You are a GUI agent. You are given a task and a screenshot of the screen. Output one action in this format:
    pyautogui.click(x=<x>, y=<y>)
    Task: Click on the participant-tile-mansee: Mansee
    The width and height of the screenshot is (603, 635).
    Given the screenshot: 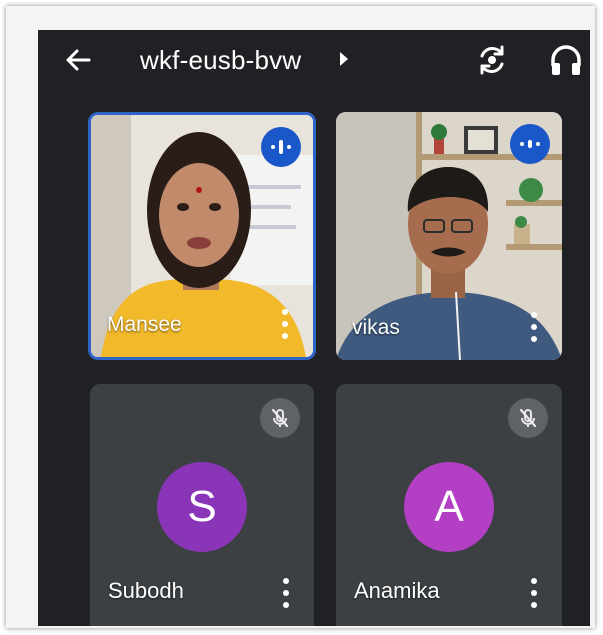 What is the action you would take?
    pyautogui.click(x=202, y=236)
    